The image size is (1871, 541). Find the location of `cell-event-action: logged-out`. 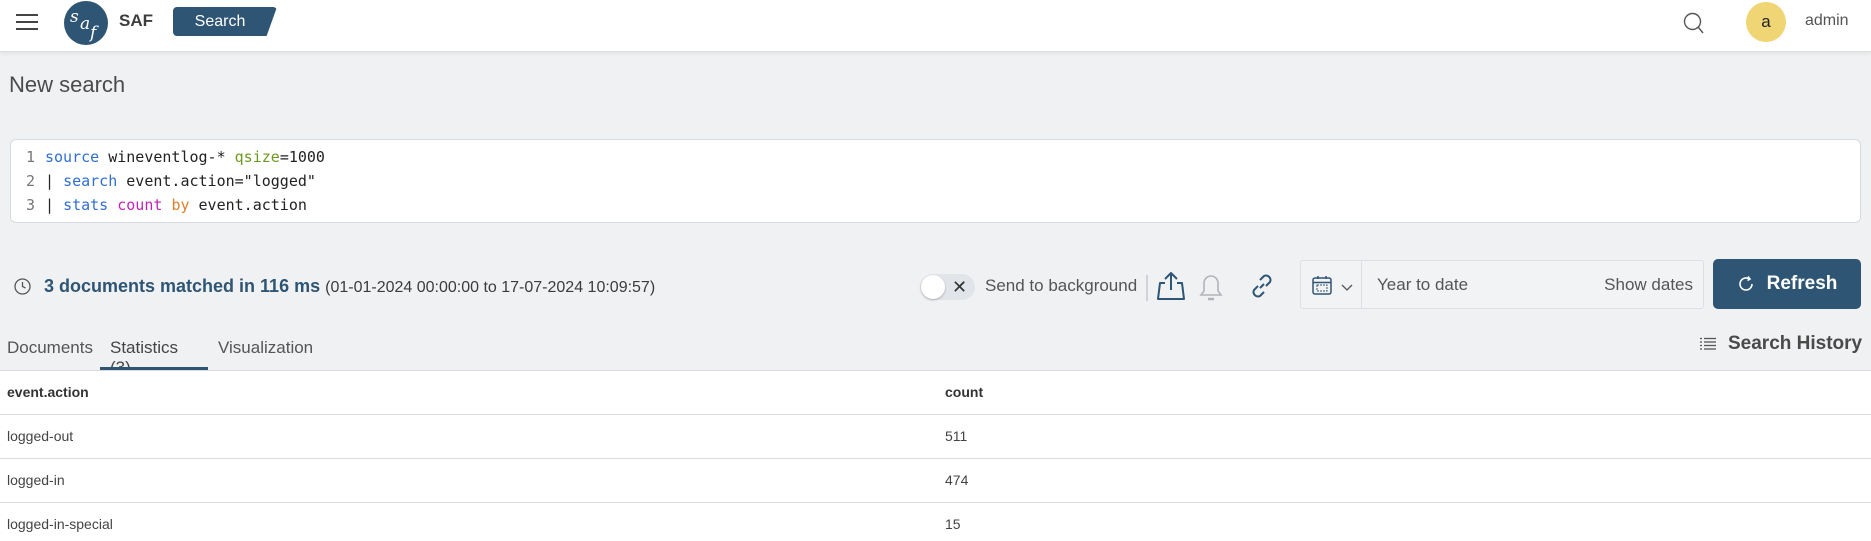

cell-event-action: logged-out is located at coordinates (40, 436).